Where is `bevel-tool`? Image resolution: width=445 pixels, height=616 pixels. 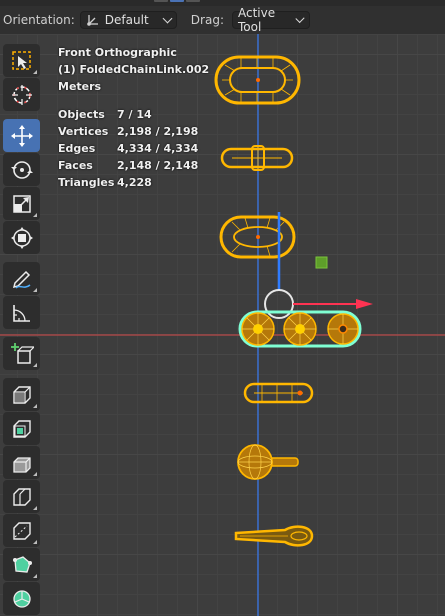 bevel-tool is located at coordinates (21, 462).